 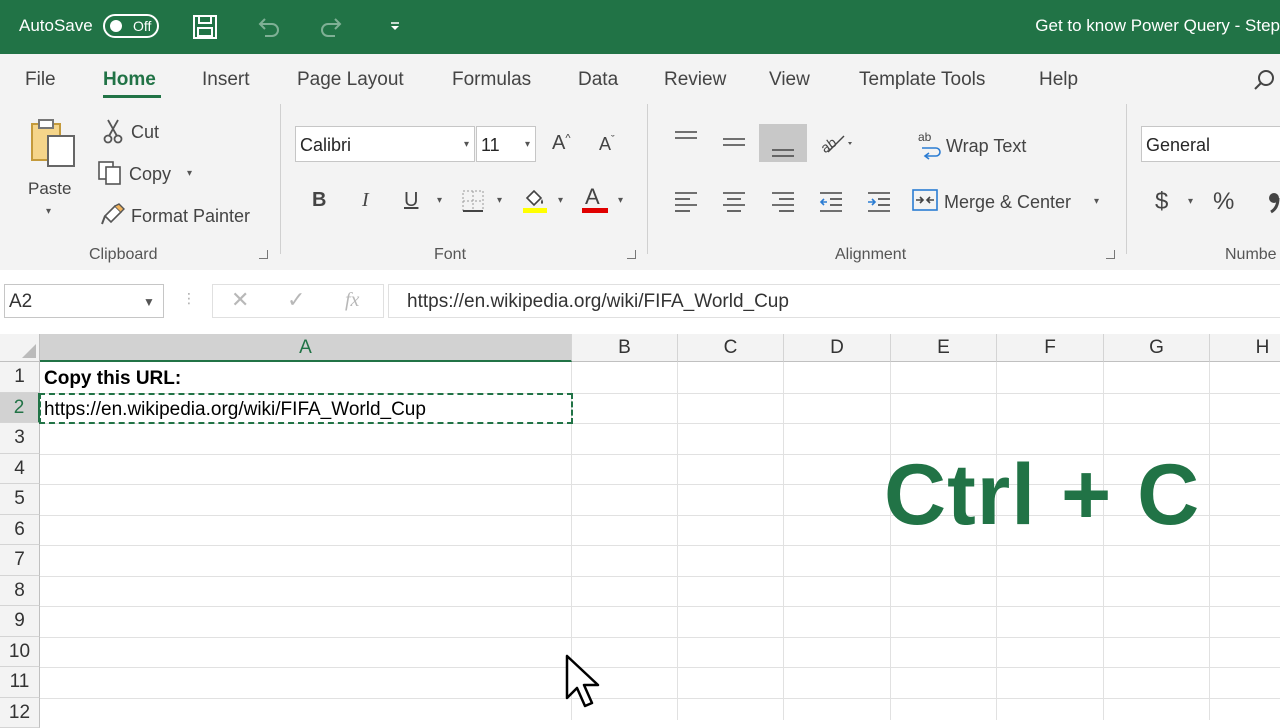 I want to click on font-group-label: Font, so click(x=450, y=255).